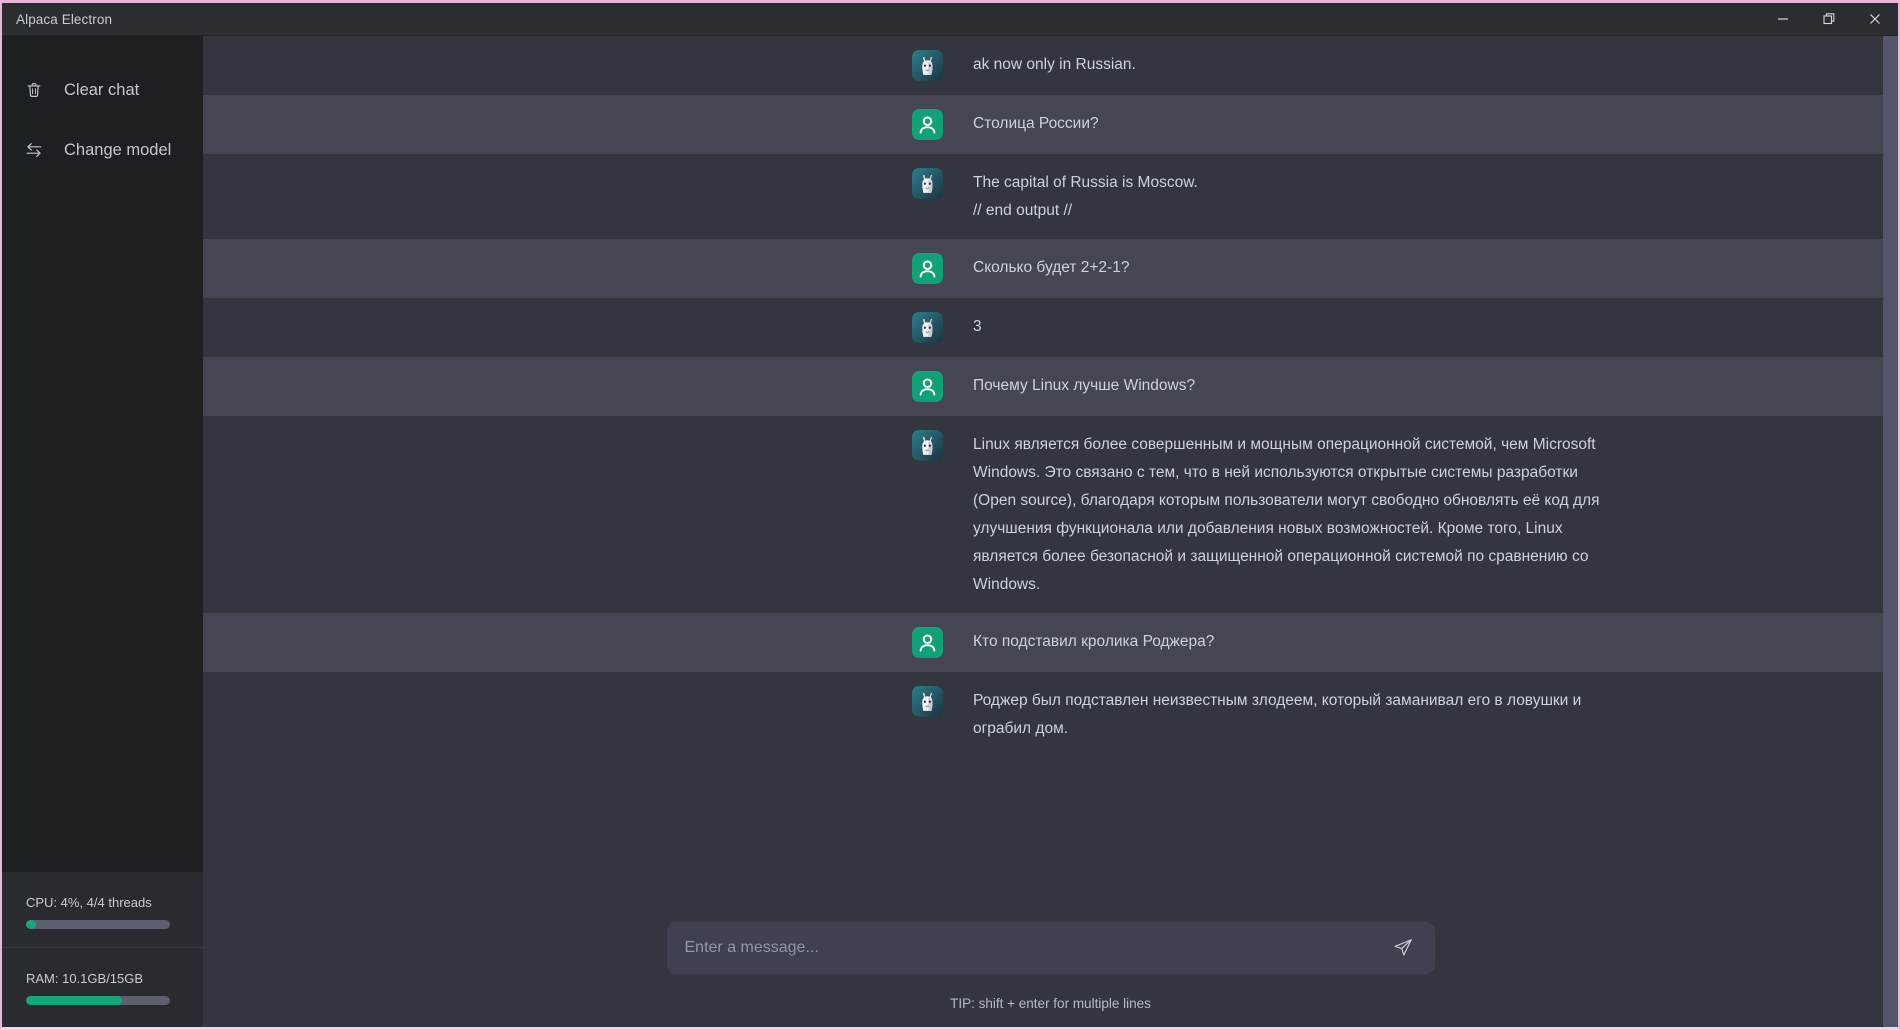 This screenshot has height=1030, width=1900. What do you see at coordinates (64, 19) in the screenshot?
I see `window-title: Alpaca Electron` at bounding box center [64, 19].